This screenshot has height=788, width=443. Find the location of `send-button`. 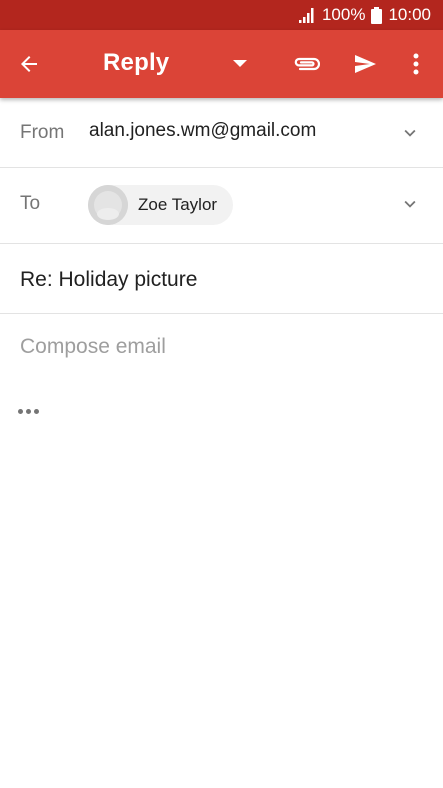

send-button is located at coordinates (365, 64).